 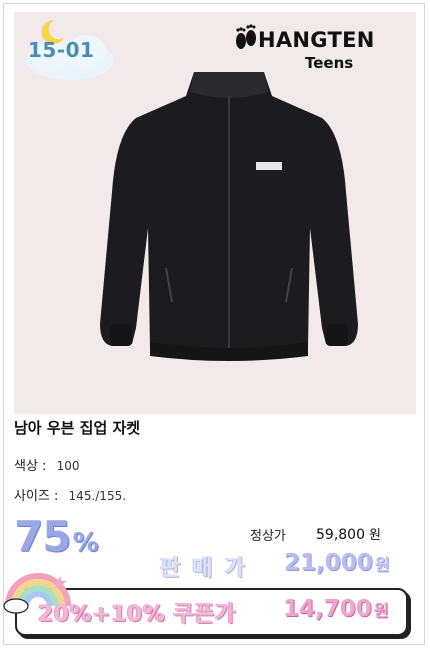 I want to click on coupon-price-value: 14,700, so click(x=327, y=609).